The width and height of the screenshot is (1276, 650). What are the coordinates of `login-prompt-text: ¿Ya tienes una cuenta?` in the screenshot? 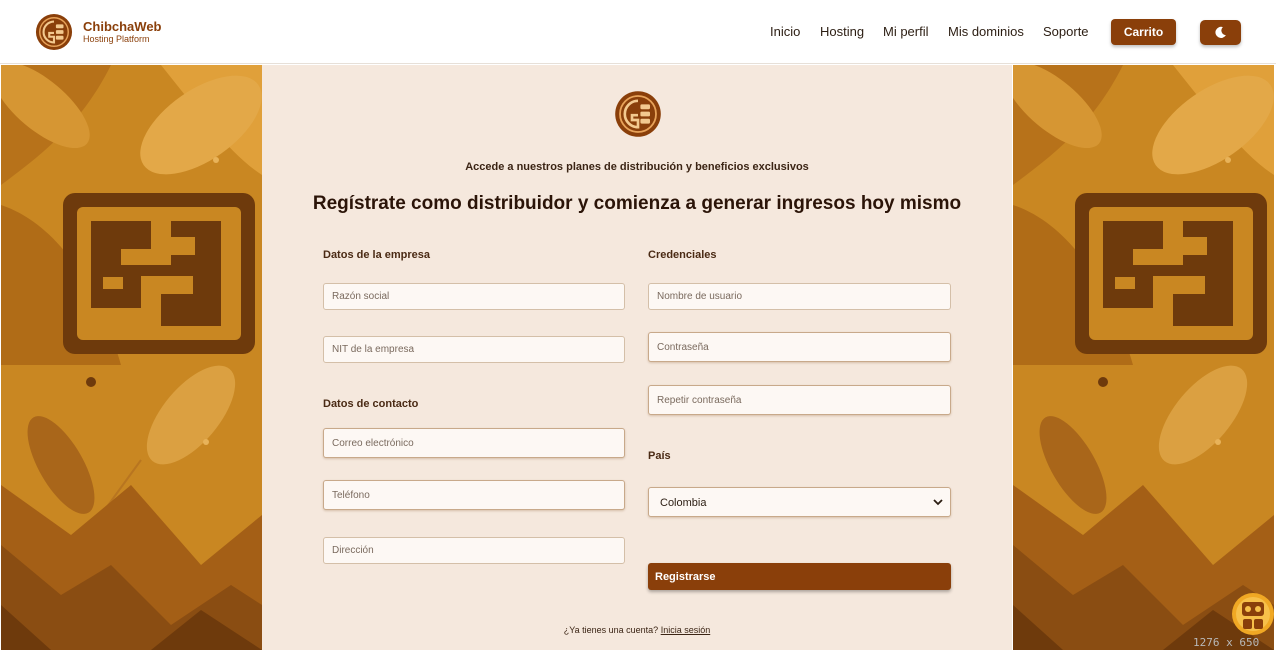 It's located at (611, 630).